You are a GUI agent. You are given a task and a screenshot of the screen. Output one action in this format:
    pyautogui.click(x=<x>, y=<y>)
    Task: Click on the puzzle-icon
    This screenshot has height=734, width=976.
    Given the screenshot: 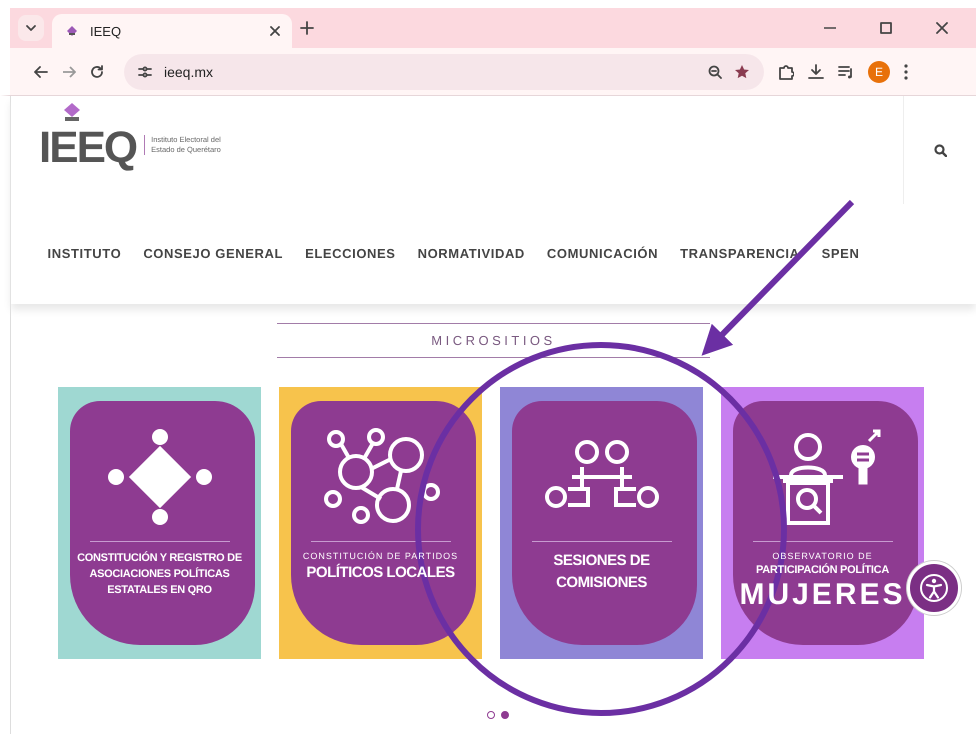 What is the action you would take?
    pyautogui.click(x=786, y=72)
    